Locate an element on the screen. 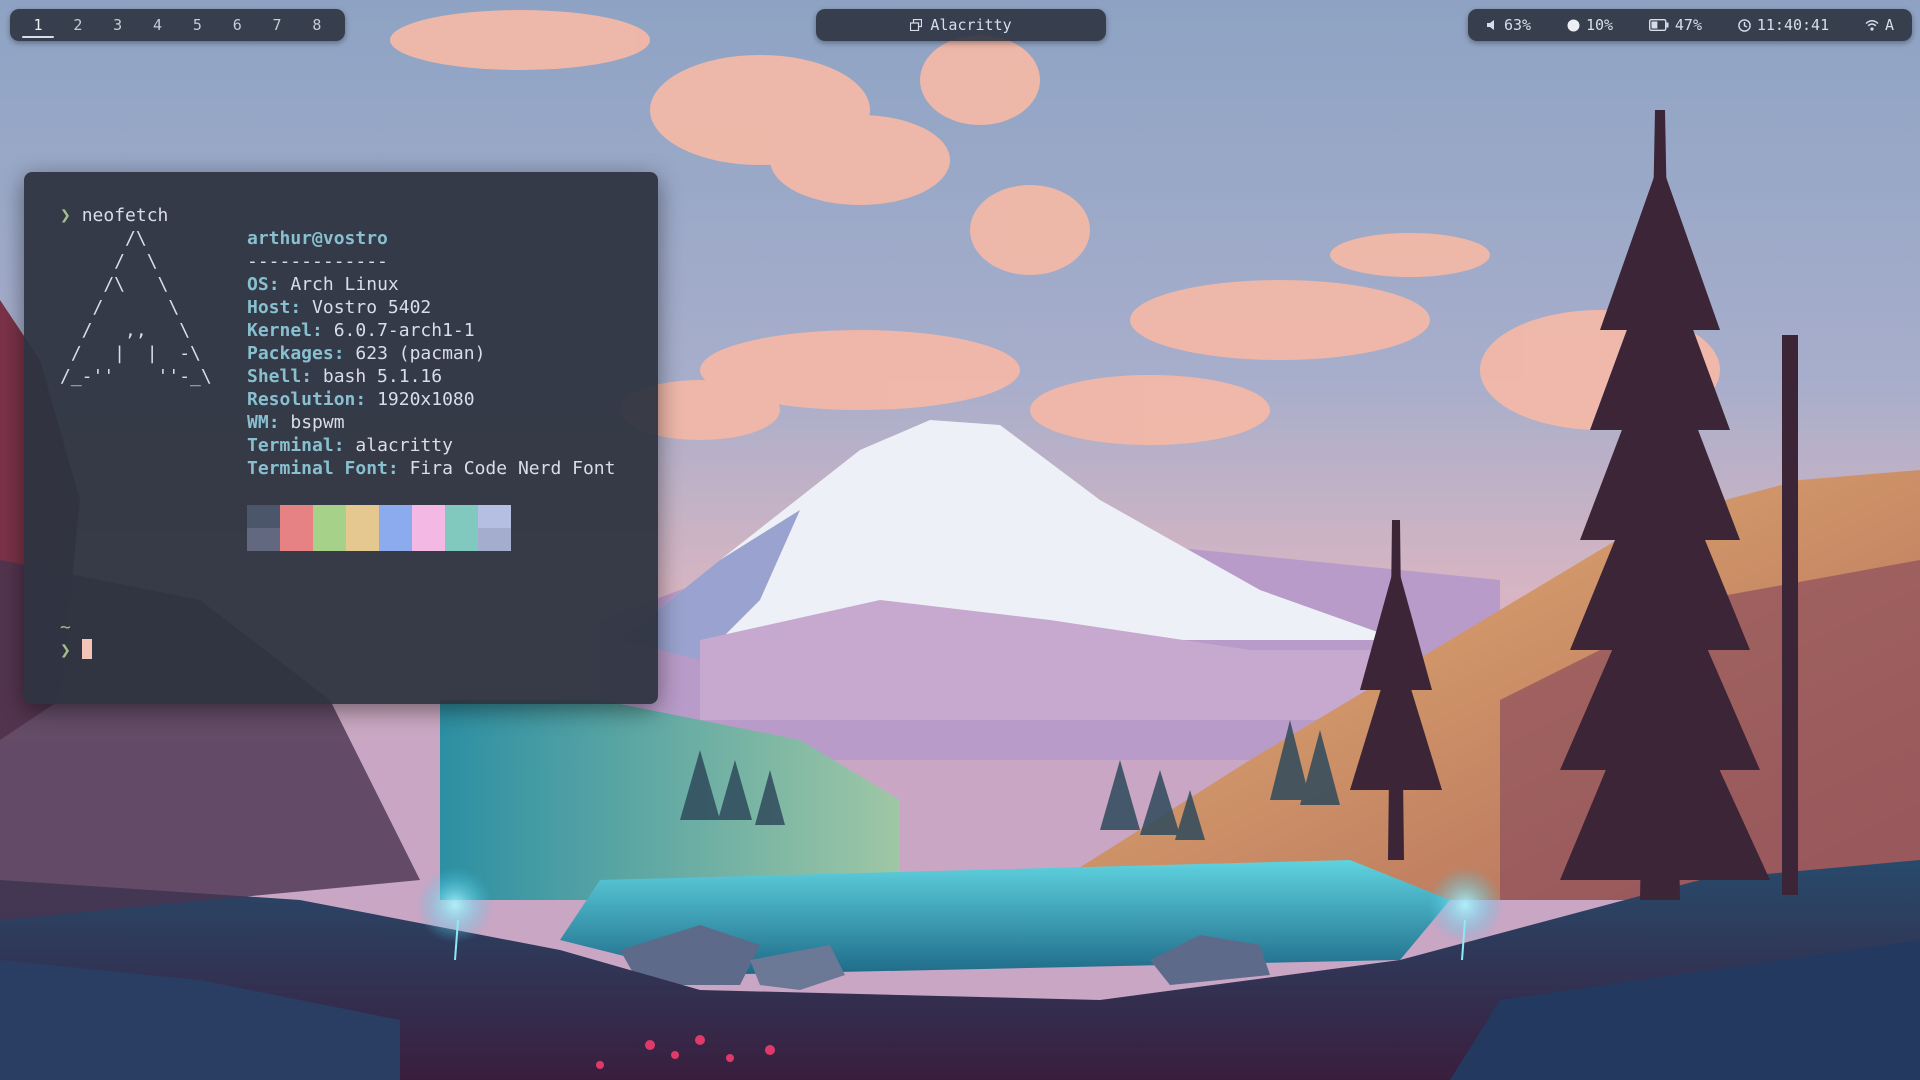  battery-icon is located at coordinates (1658, 25).